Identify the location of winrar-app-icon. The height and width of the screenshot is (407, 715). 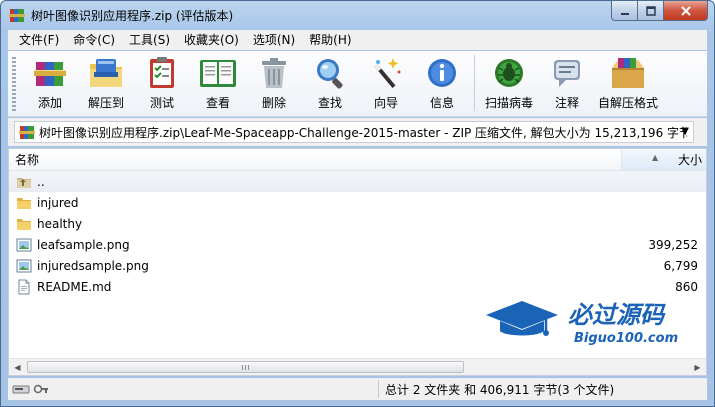
(17, 15).